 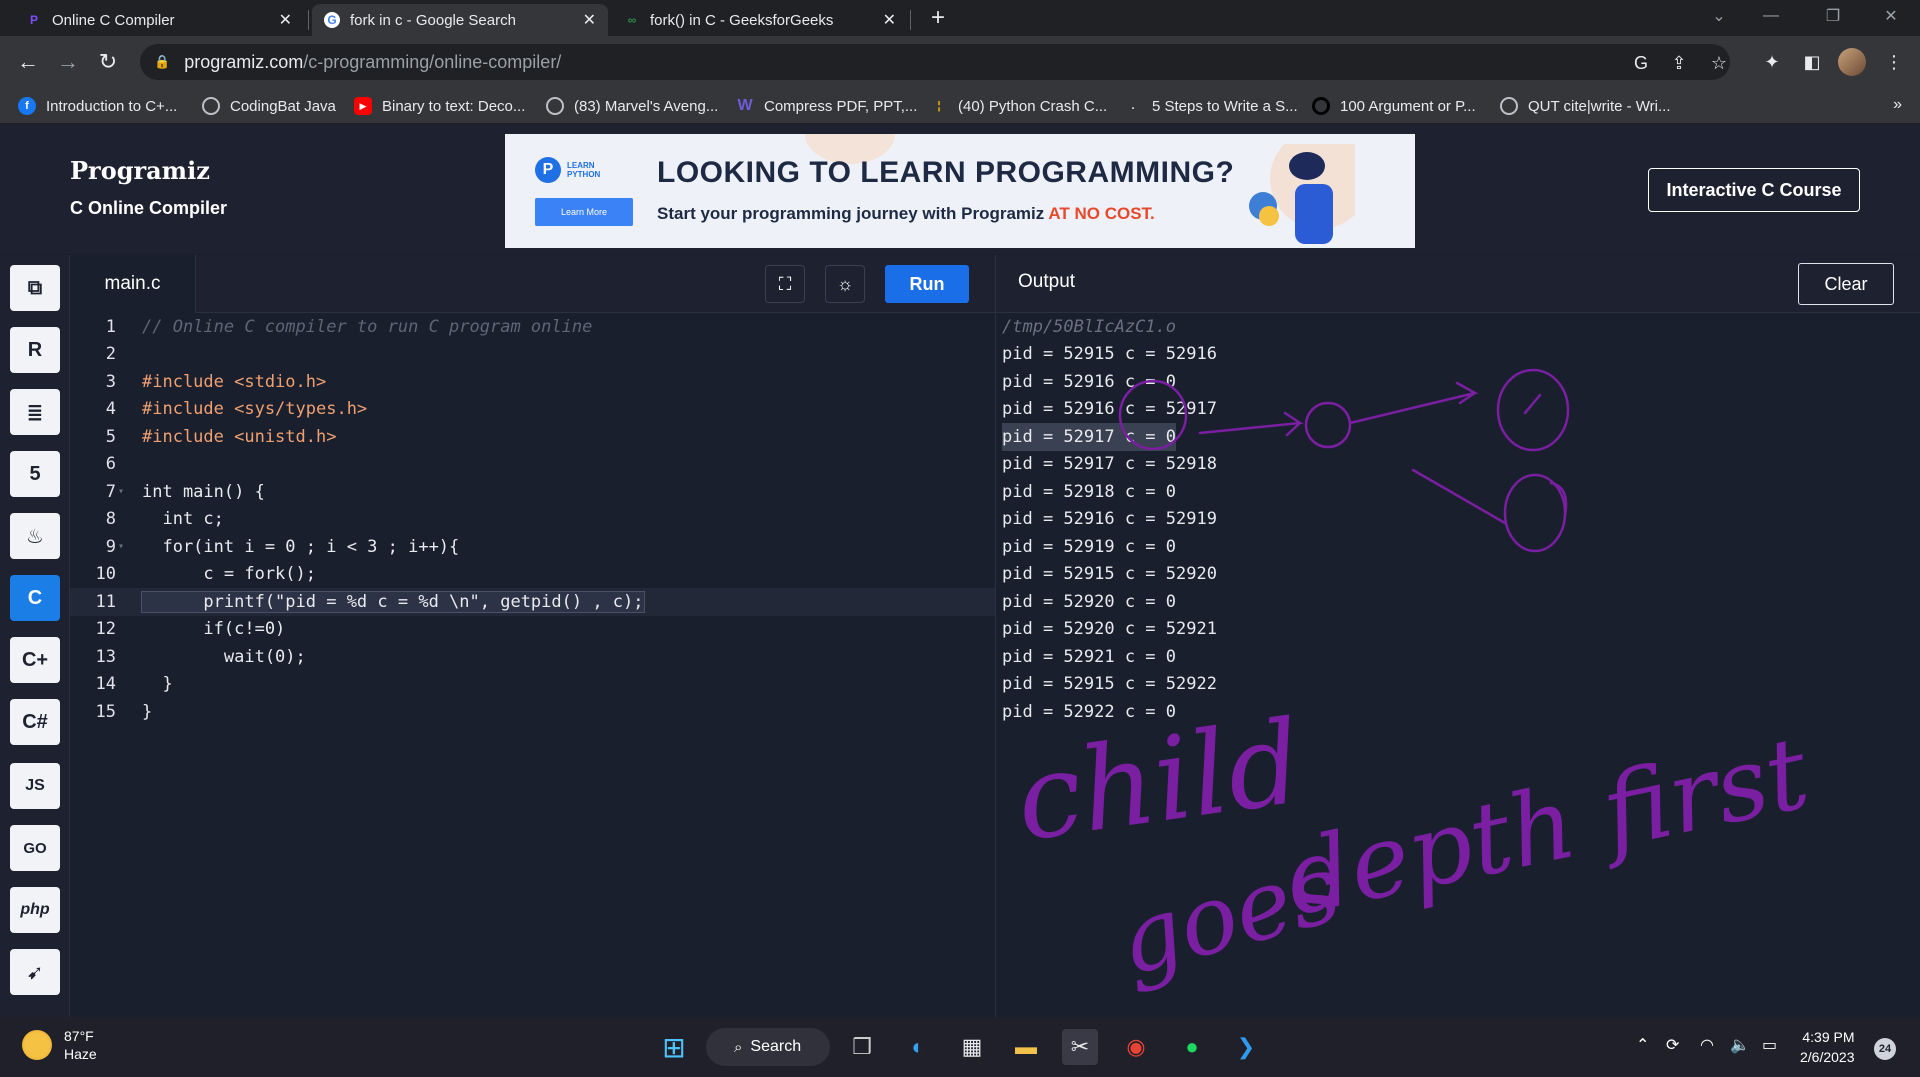 I want to click on task-view-icon: ❒, so click(x=862, y=1047).